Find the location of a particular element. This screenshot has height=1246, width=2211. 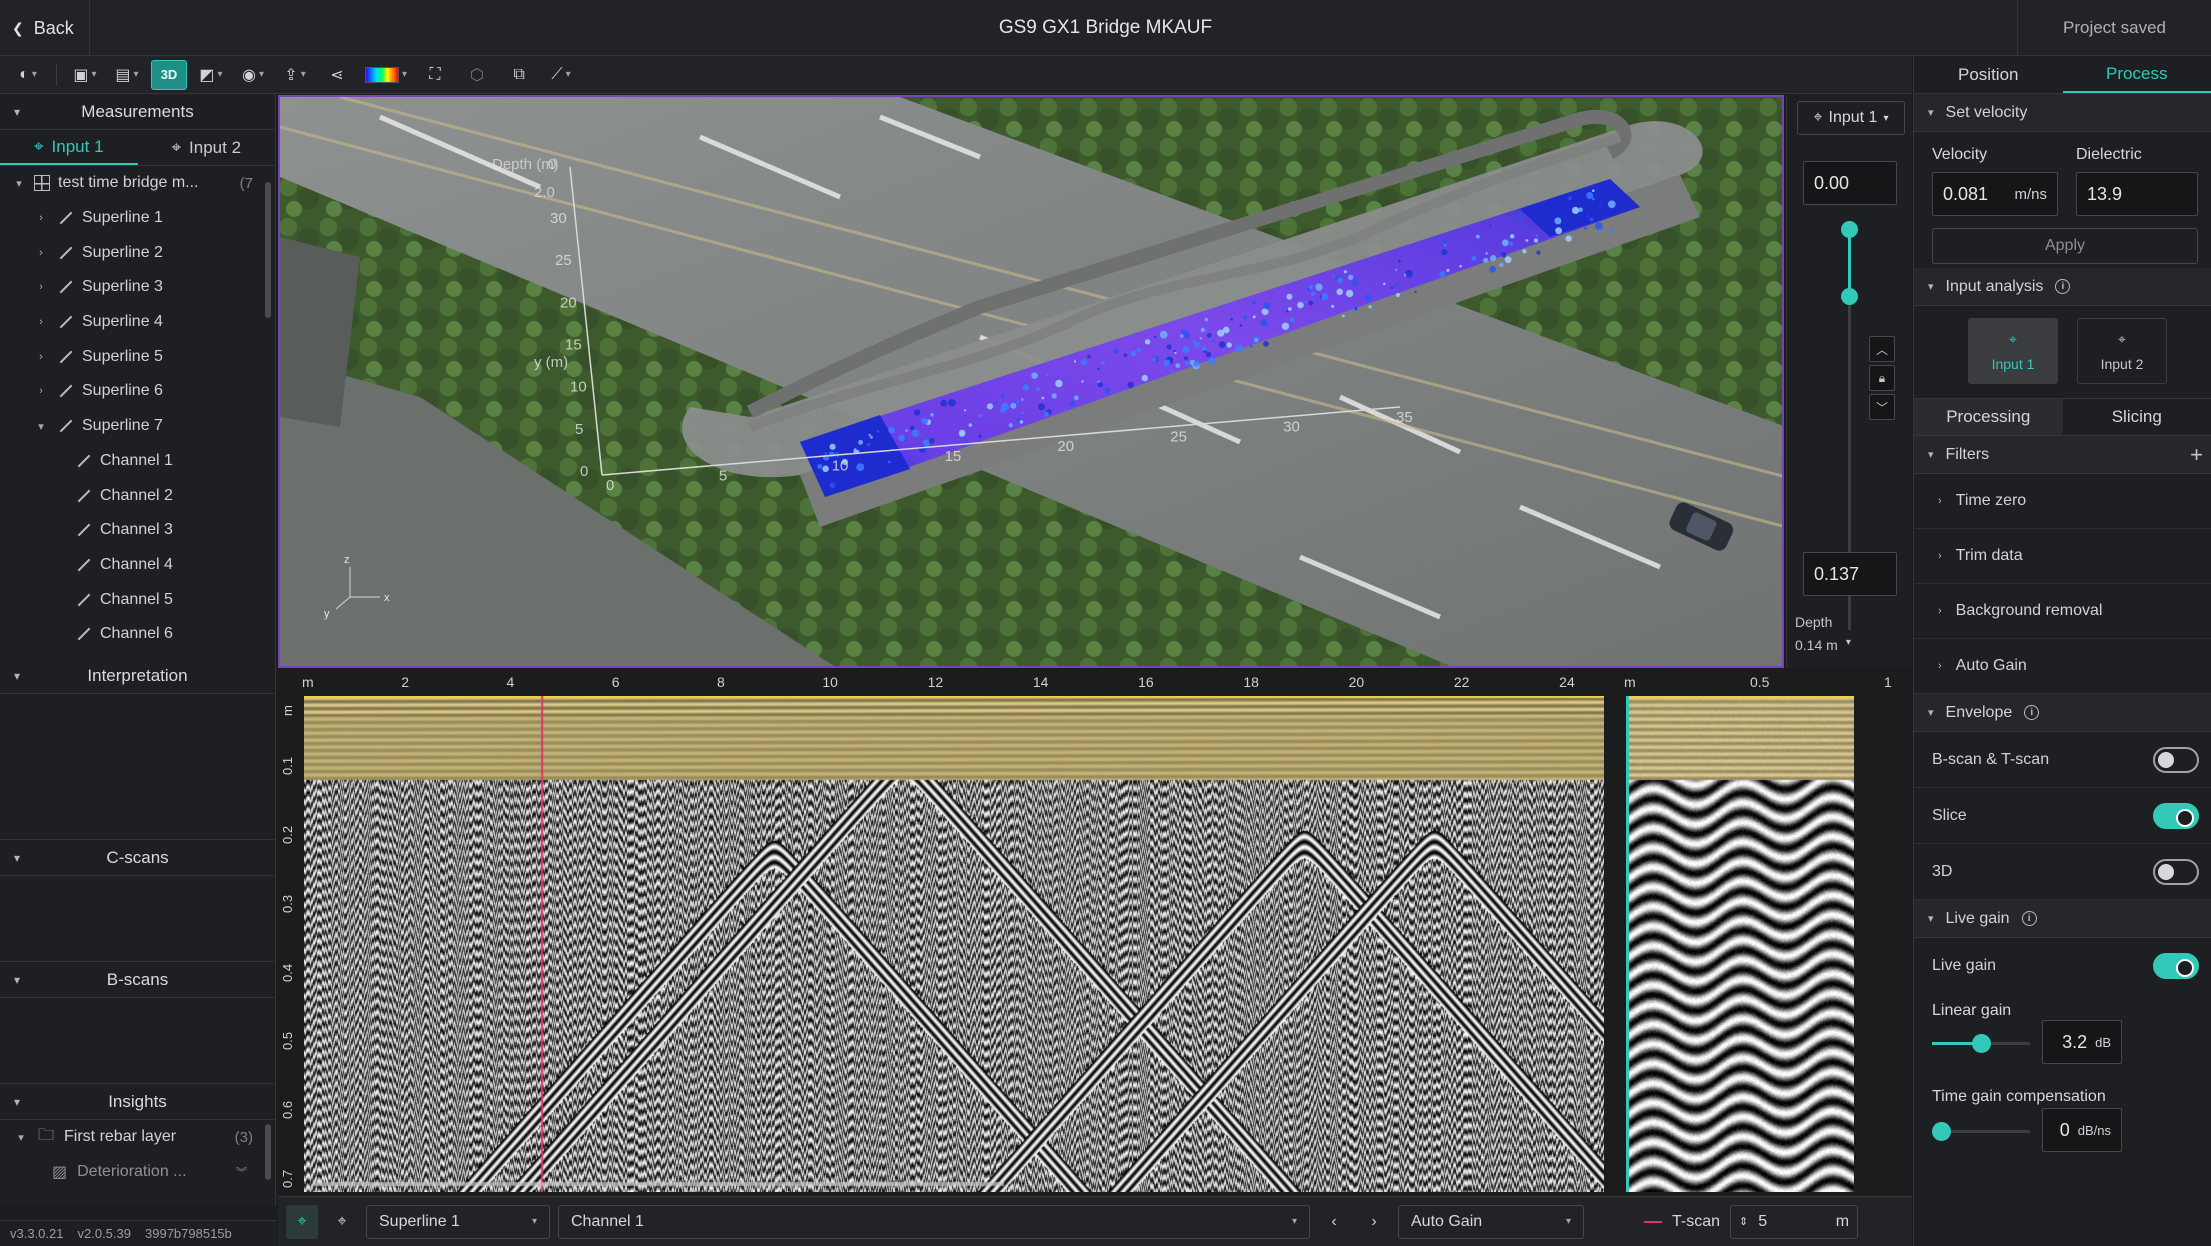

envelope-list: B-scan & T-scan Slice 3D is located at coordinates (2062, 816).